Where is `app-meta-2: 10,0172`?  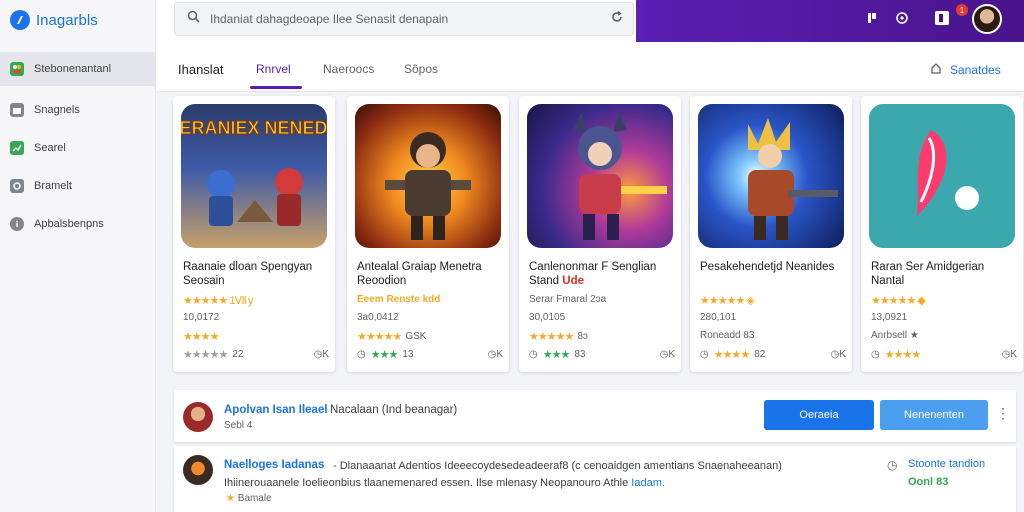
app-meta-2: 10,0172 is located at coordinates (201, 317).